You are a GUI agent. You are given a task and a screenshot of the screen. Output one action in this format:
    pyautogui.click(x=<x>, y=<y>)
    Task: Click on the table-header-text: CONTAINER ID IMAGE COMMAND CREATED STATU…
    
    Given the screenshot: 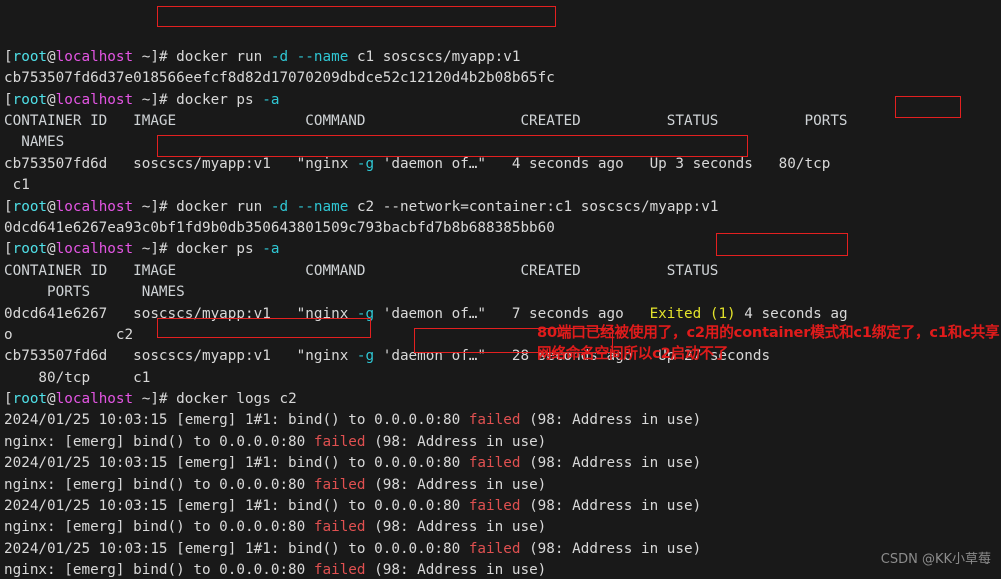 What is the action you would take?
    pyautogui.click(x=361, y=270)
    